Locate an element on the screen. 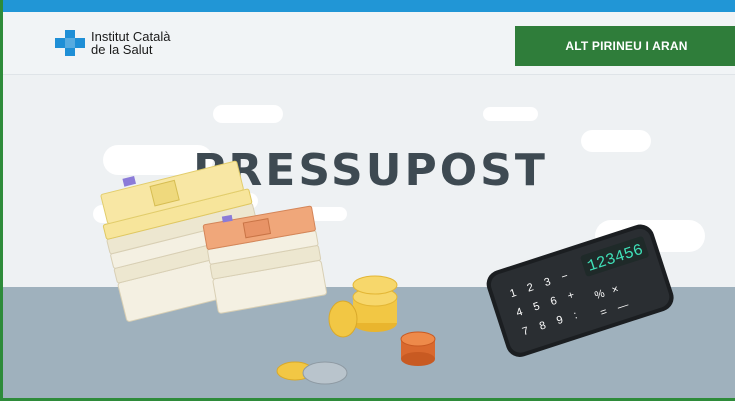 The image size is (735, 401). calculator-icon: 123456 1 2 3− 4 5 6 + 789: % × = — is located at coordinates (580, 290).